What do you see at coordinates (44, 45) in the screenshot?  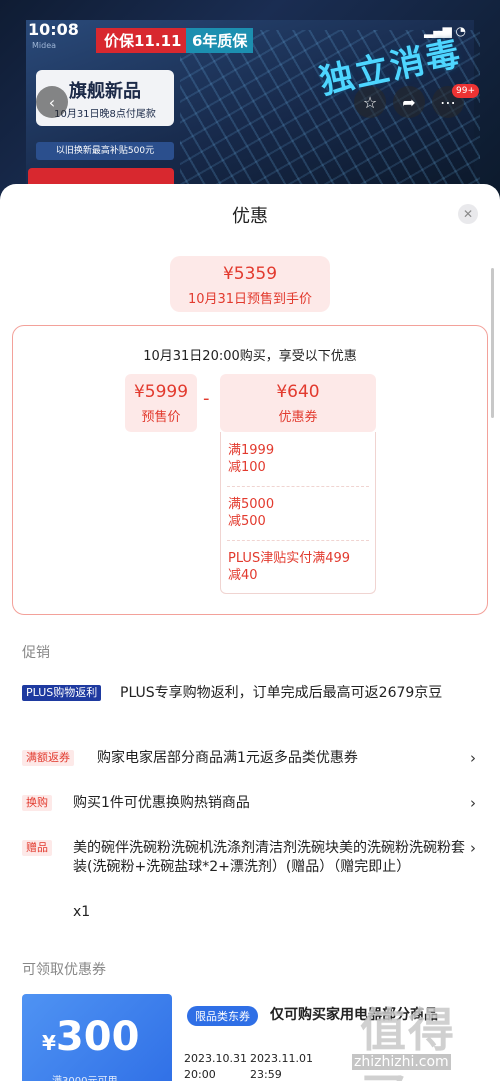 I see `brand-logo: Midea` at bounding box center [44, 45].